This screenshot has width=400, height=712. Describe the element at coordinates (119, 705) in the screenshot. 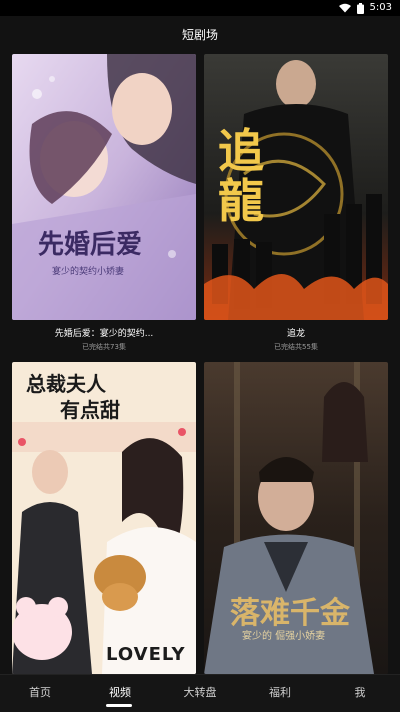

I see `active-tab-indicator` at that location.